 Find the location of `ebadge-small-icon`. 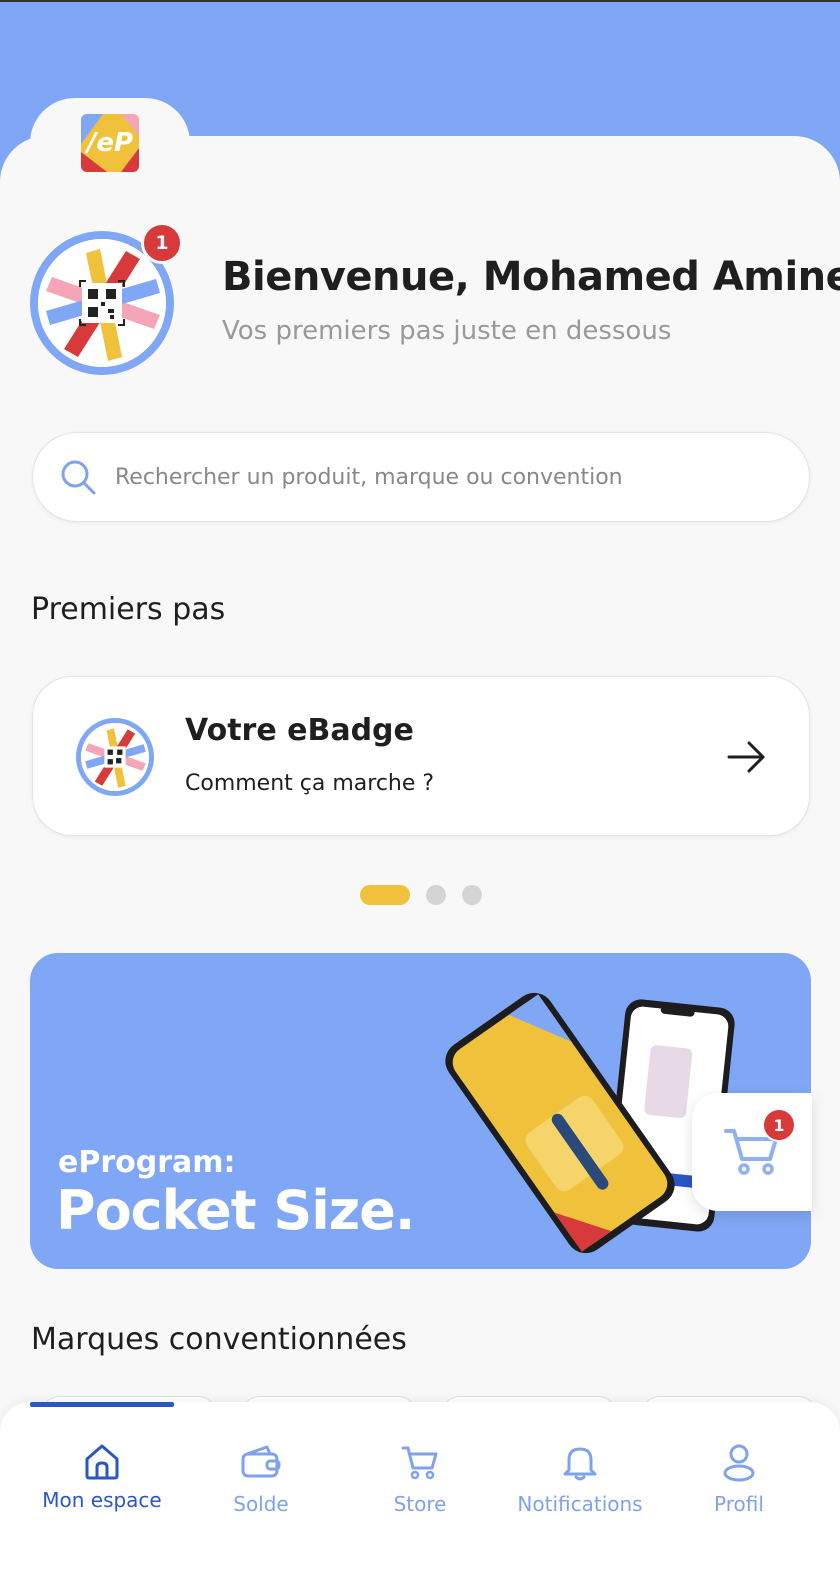

ebadge-small-icon is located at coordinates (115, 757).